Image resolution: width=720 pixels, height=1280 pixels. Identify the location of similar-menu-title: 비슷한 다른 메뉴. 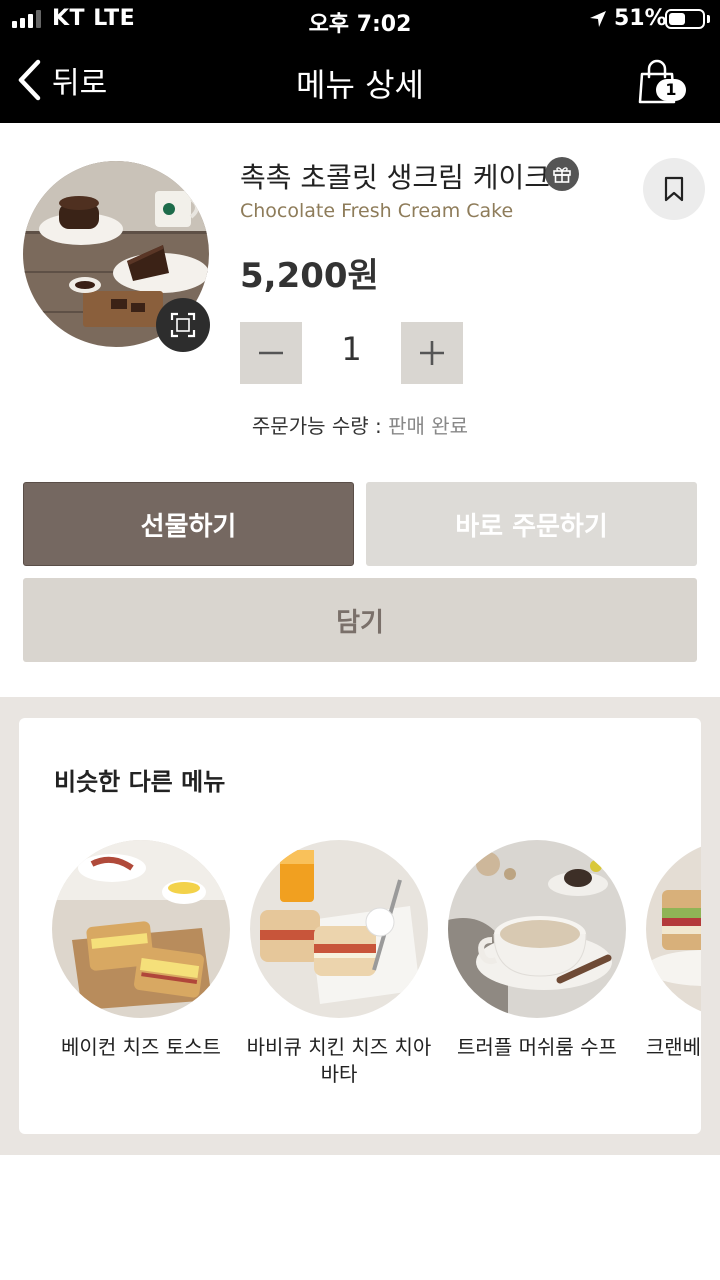
(140, 782).